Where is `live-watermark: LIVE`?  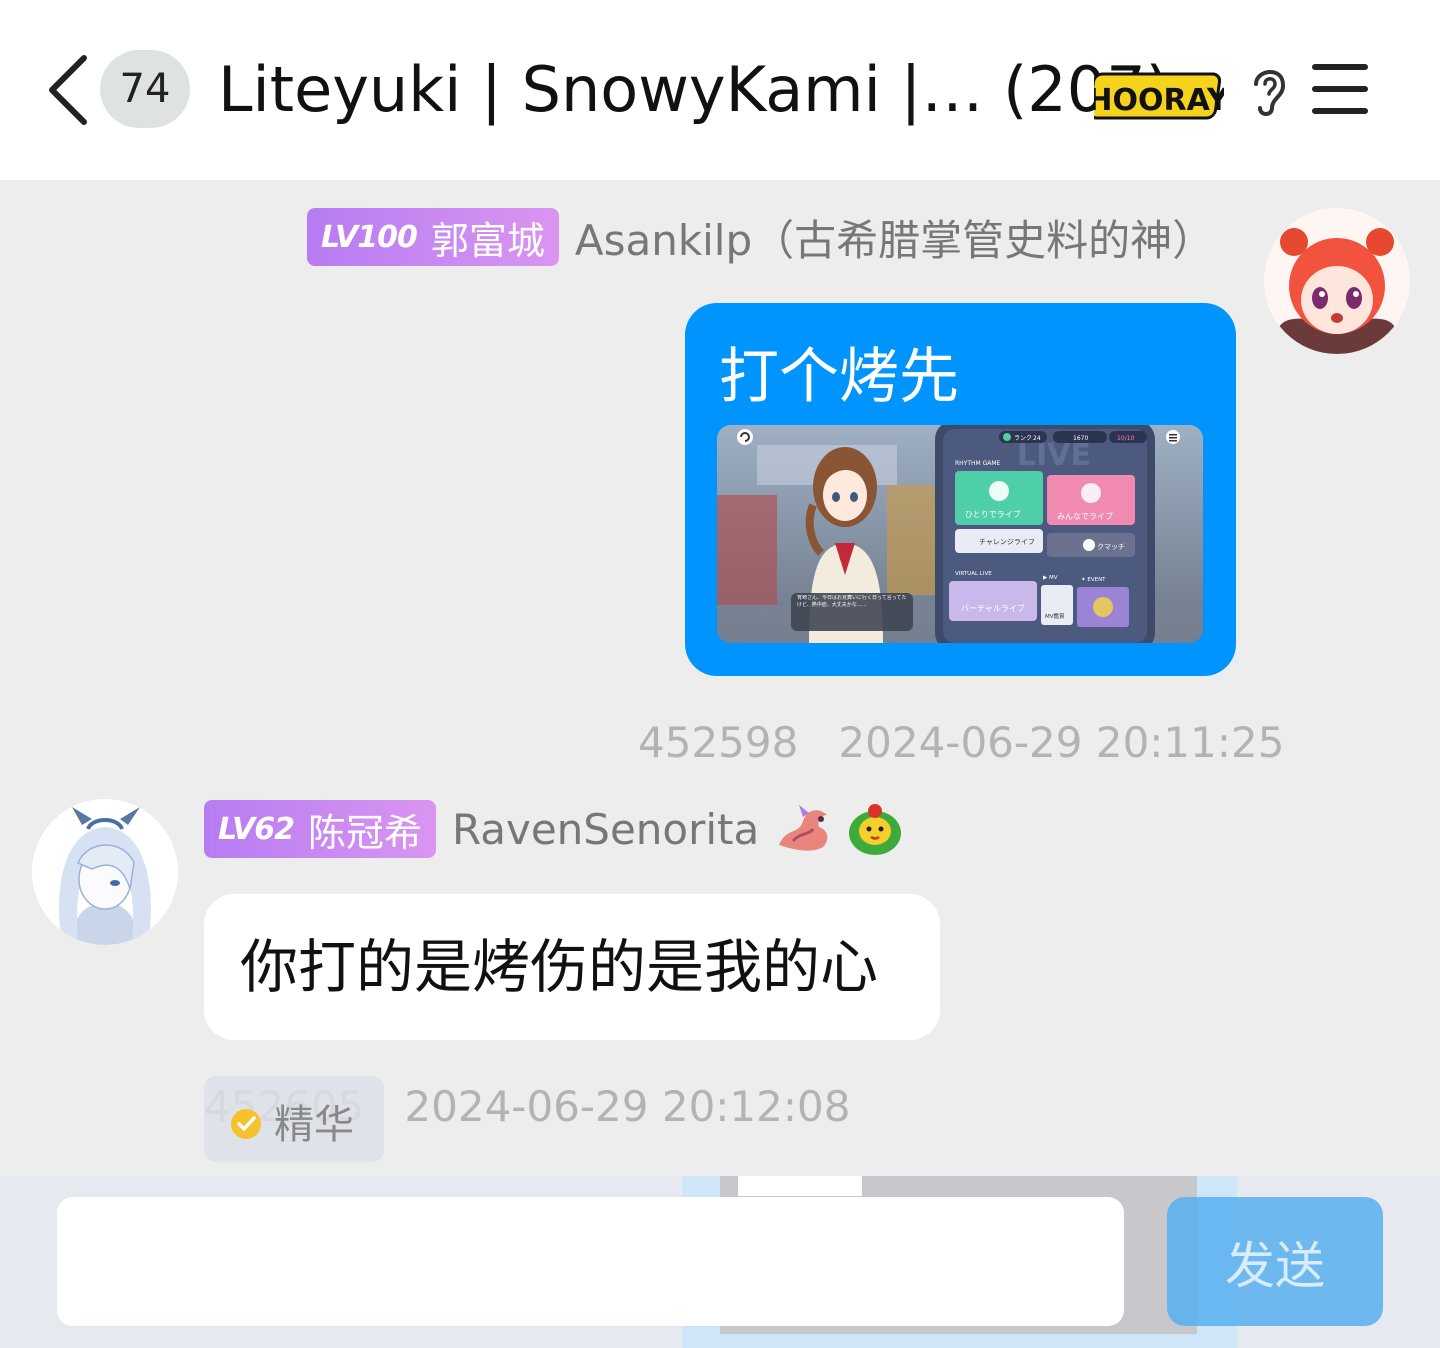 live-watermark: LIVE is located at coordinates (1054, 455).